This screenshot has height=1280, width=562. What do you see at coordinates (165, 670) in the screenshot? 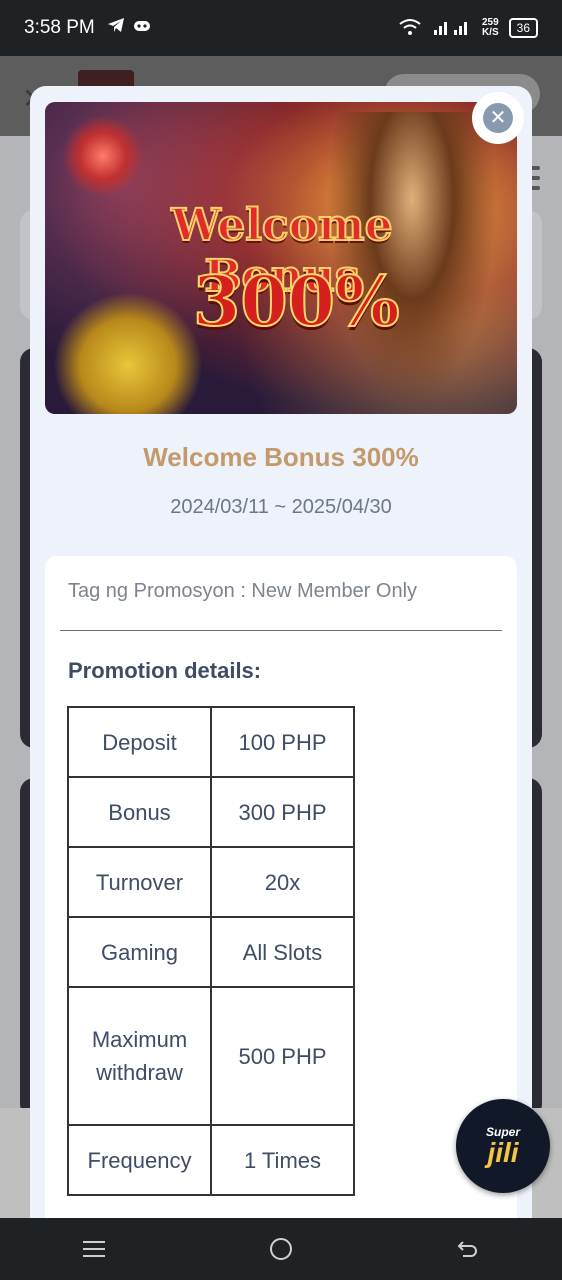
I see `details-heading: Promotion details:` at bounding box center [165, 670].